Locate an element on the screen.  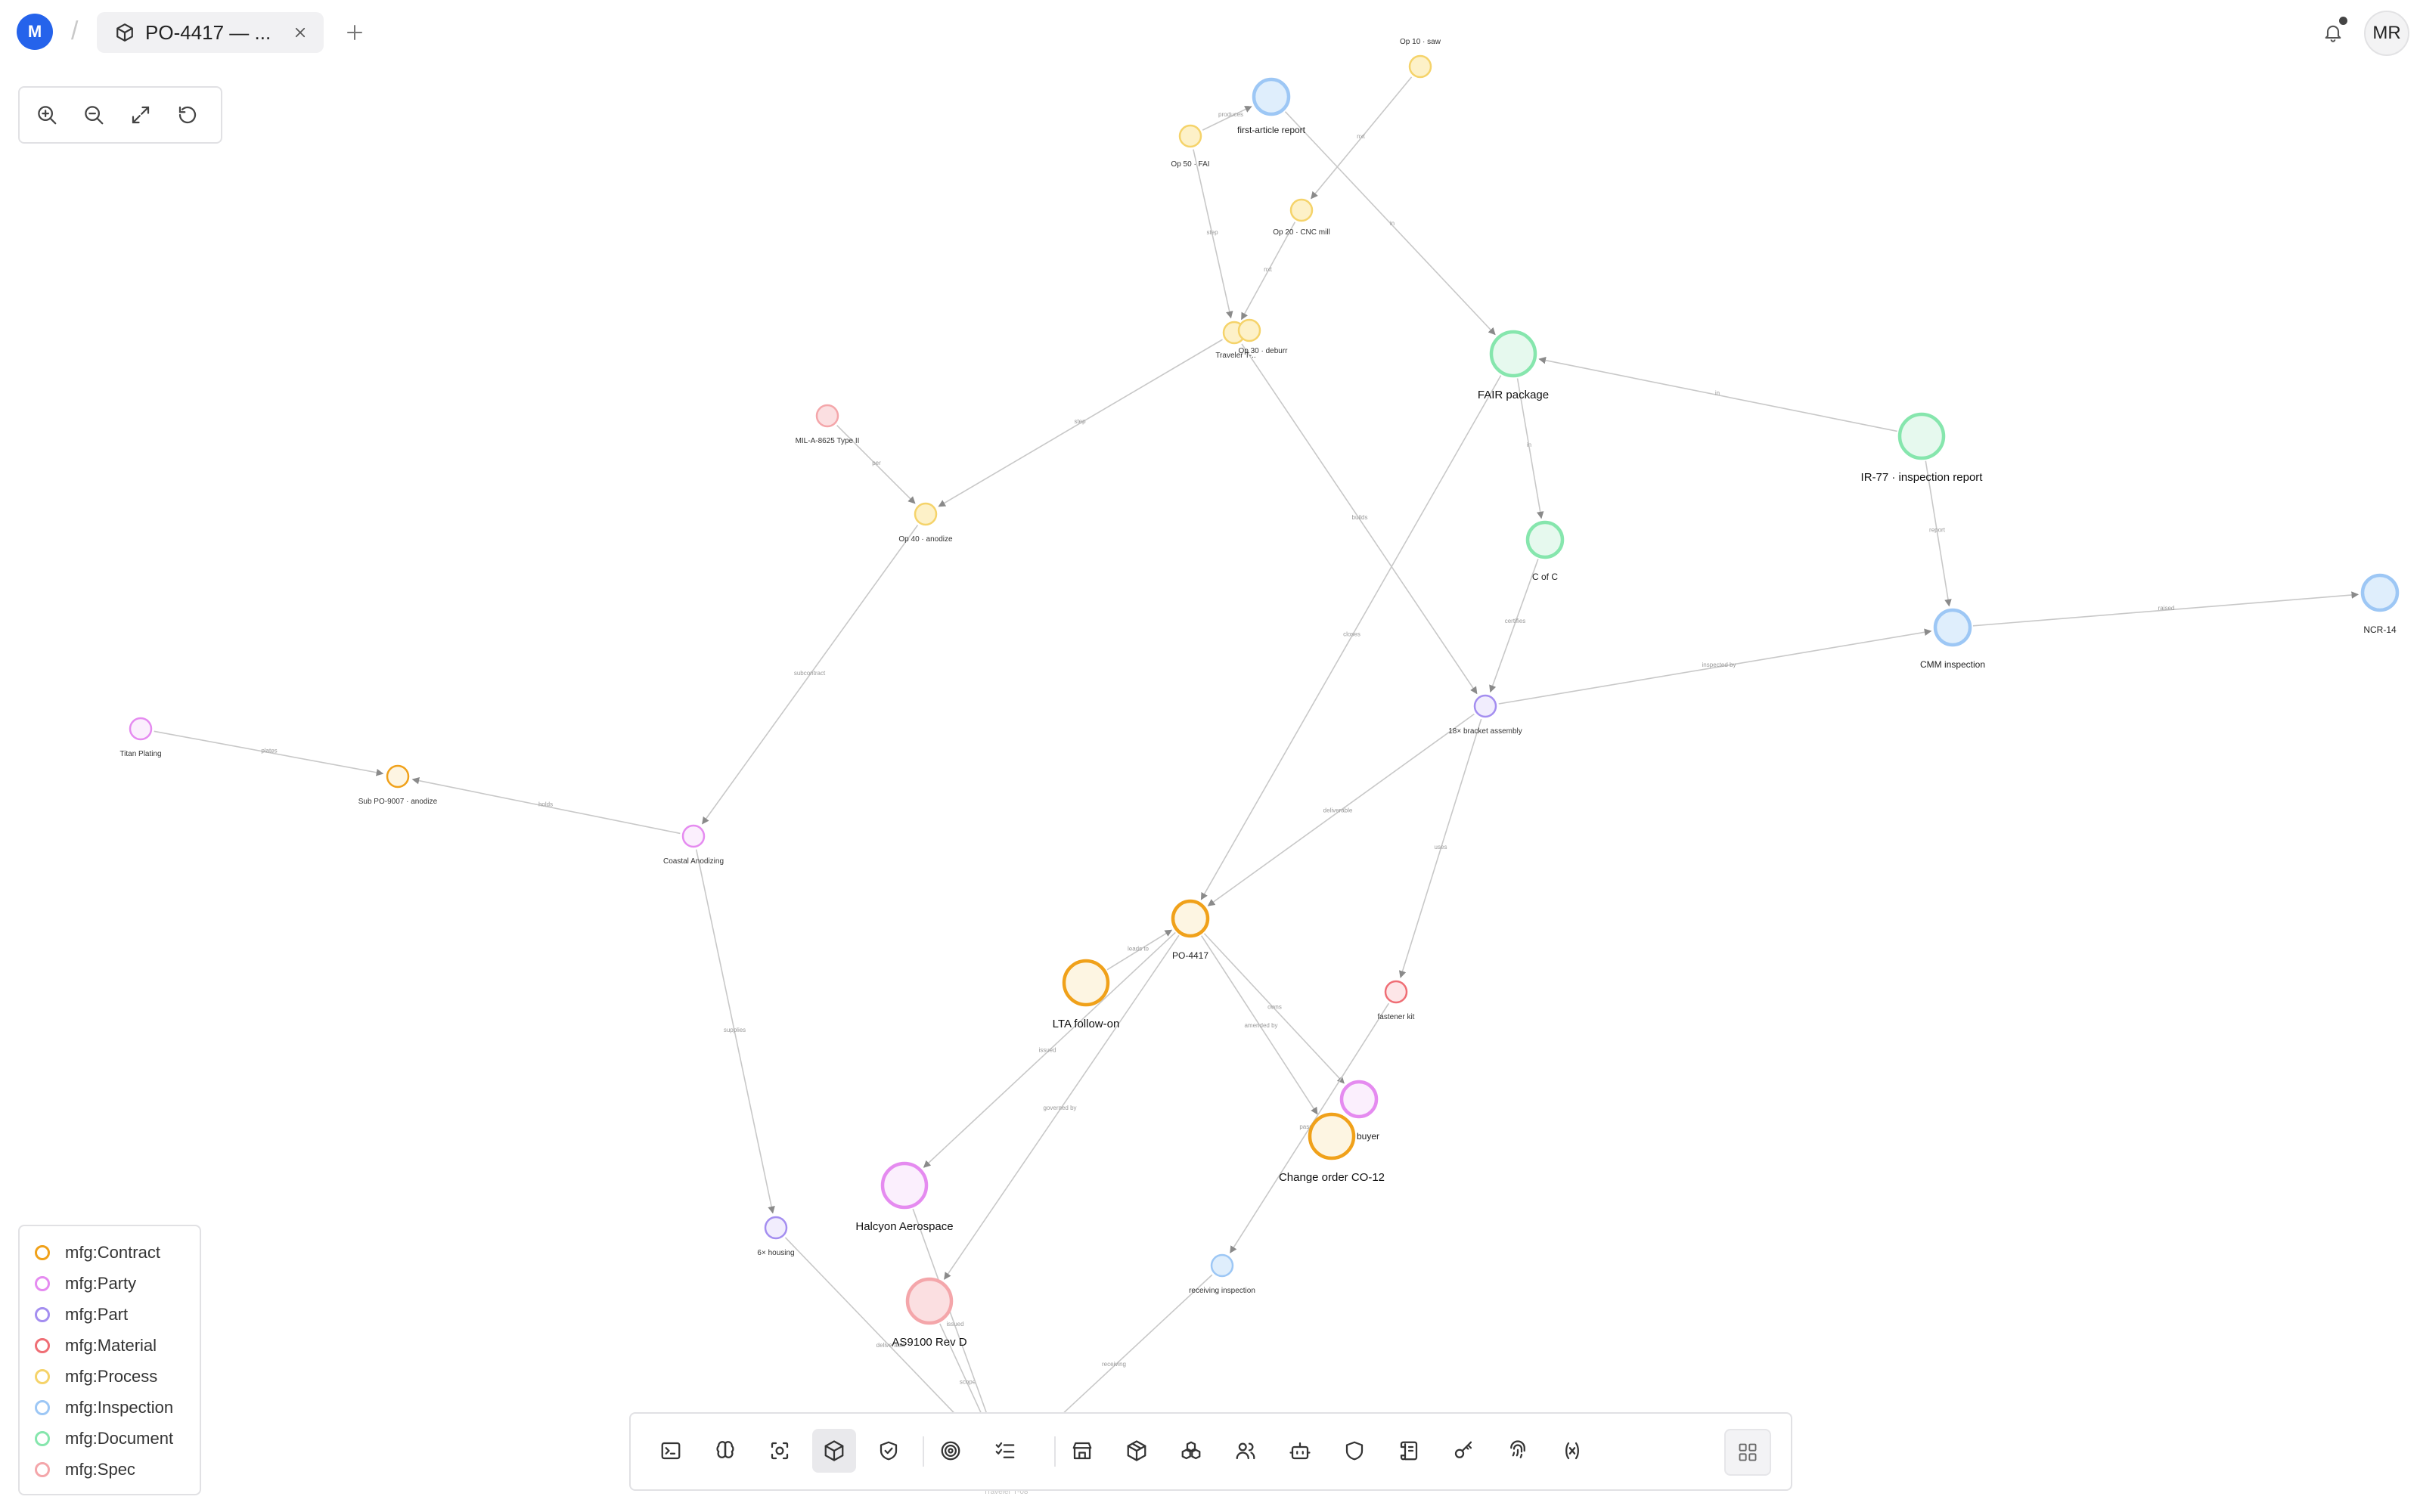
node-op40: Op 40 · anodize is located at coordinates (925, 523).